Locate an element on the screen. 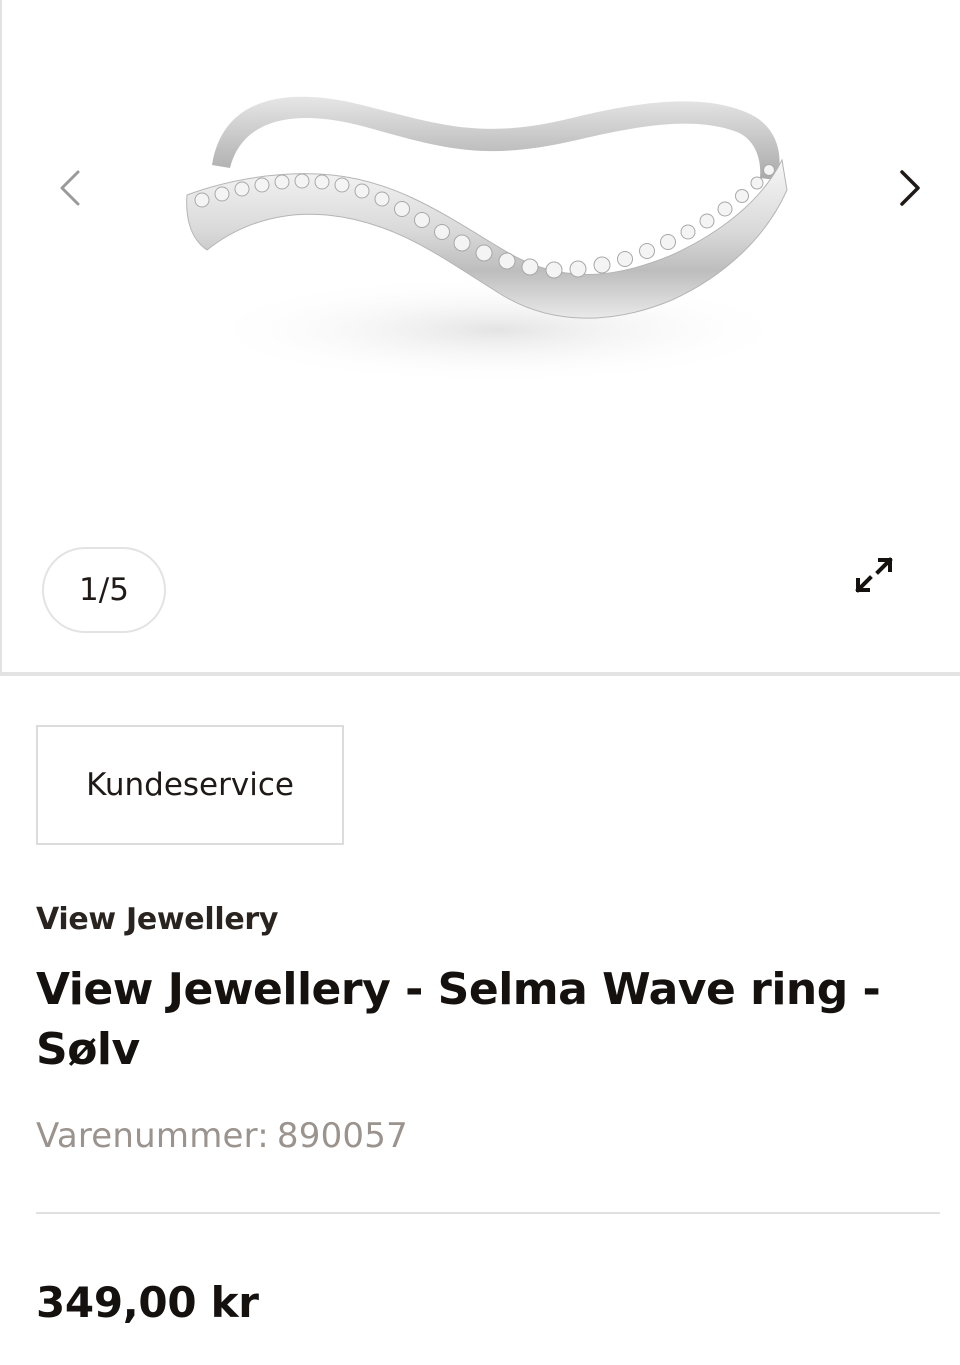 The image size is (960, 1365). next-image-button is located at coordinates (910, 188).